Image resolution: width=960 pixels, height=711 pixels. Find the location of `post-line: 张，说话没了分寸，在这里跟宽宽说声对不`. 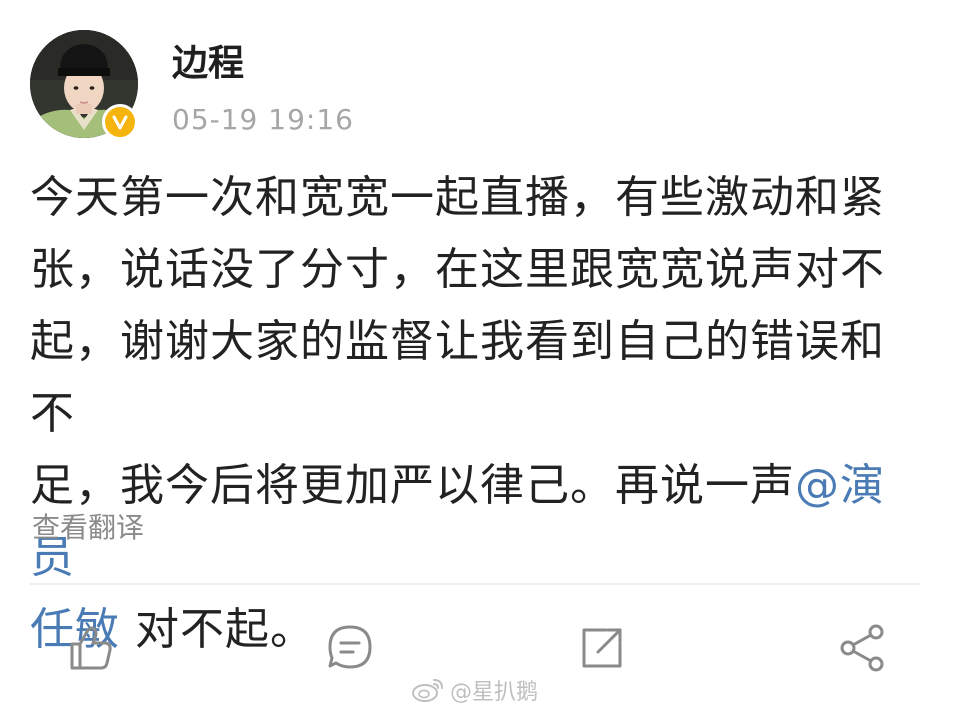

post-line: 张，说话没了分寸，在这里跟宽宽说声对不 is located at coordinates (457, 269).